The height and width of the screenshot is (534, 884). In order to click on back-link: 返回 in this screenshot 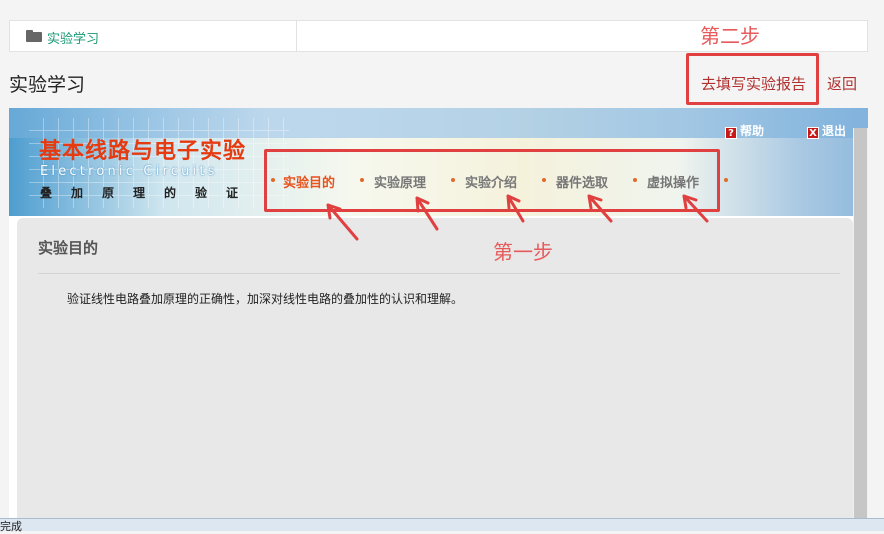, I will do `click(842, 83)`.